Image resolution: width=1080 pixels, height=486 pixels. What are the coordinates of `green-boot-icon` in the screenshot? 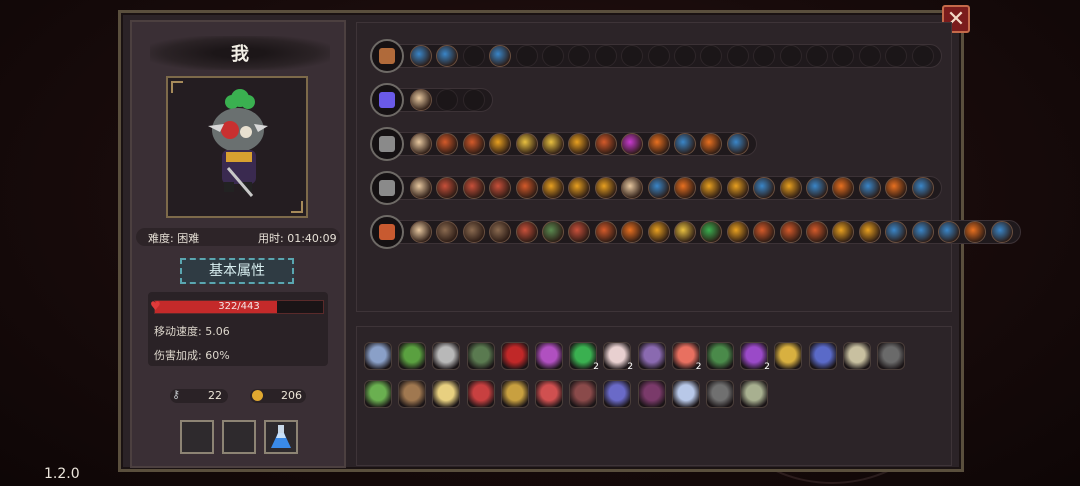 It's located at (720, 356).